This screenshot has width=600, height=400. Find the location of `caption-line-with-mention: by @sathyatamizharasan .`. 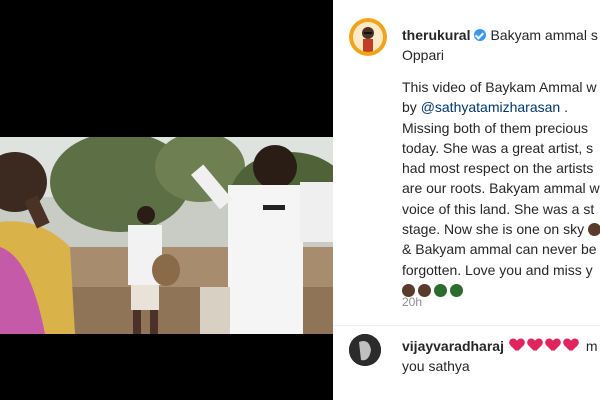

caption-line-with-mention: by @sathyatamizharasan . is located at coordinates (485, 107).